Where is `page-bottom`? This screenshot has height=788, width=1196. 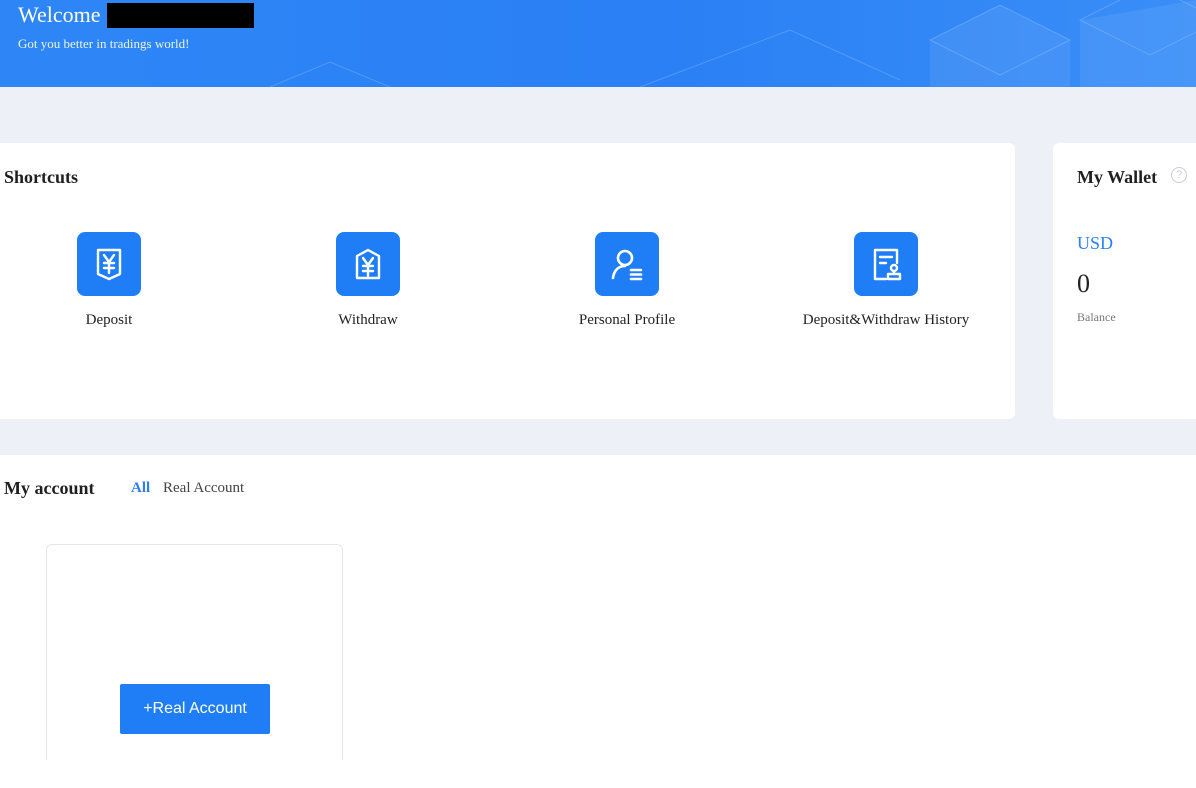 page-bottom is located at coordinates (598, 774).